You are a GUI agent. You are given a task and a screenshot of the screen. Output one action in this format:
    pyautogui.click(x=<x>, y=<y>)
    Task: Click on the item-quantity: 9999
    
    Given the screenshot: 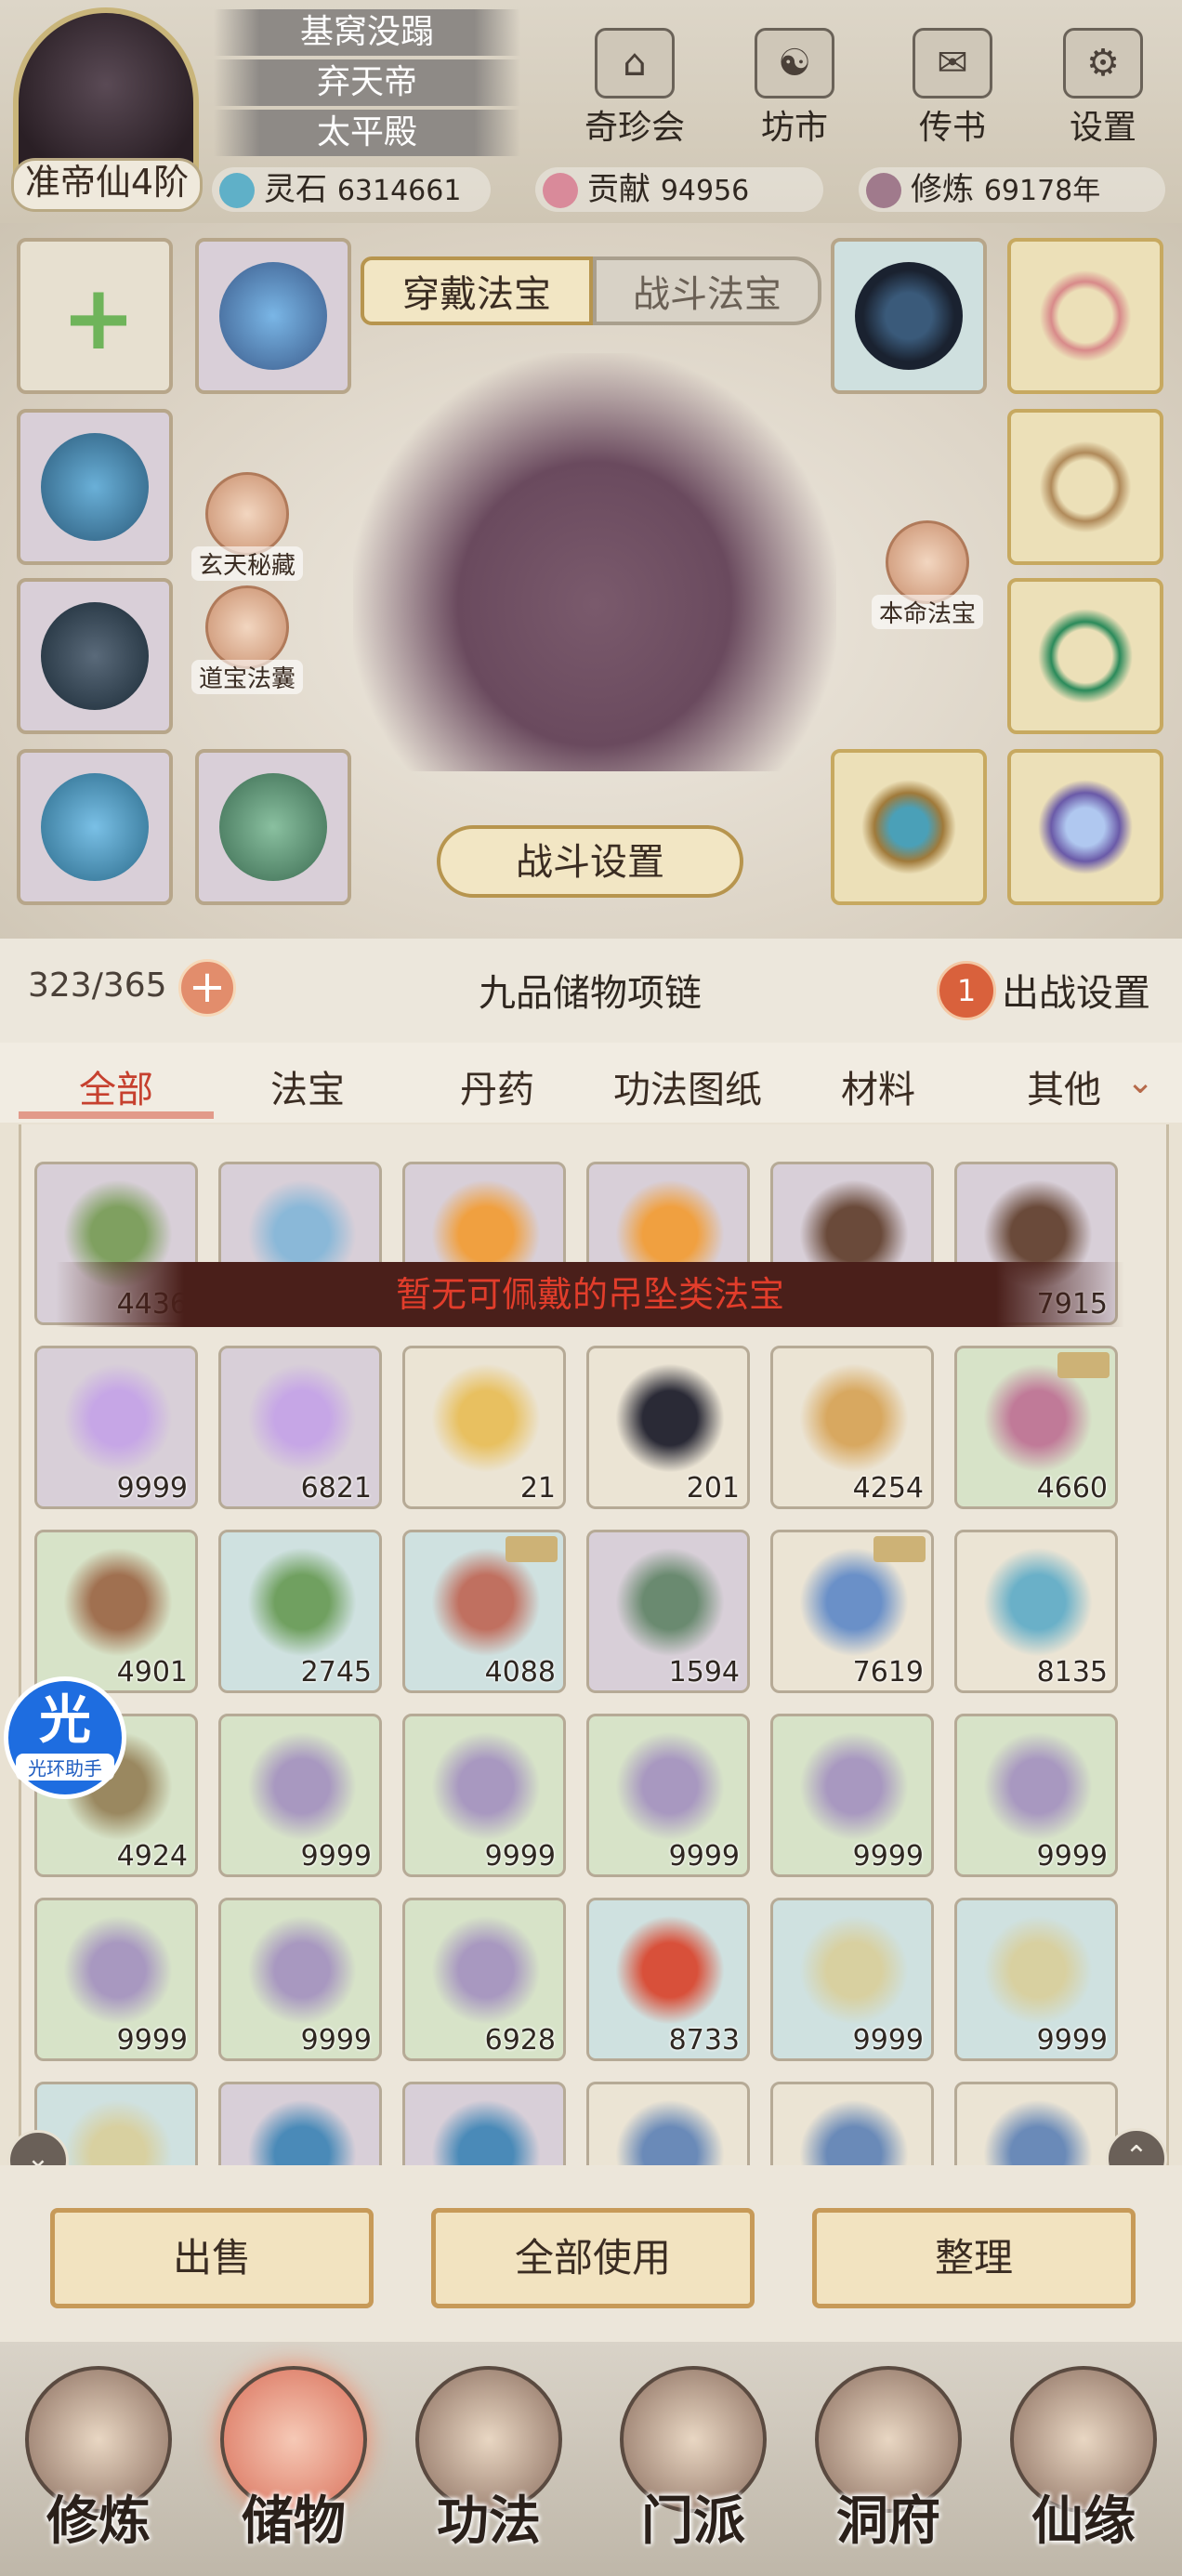 What is the action you would take?
    pyautogui.click(x=888, y=2040)
    